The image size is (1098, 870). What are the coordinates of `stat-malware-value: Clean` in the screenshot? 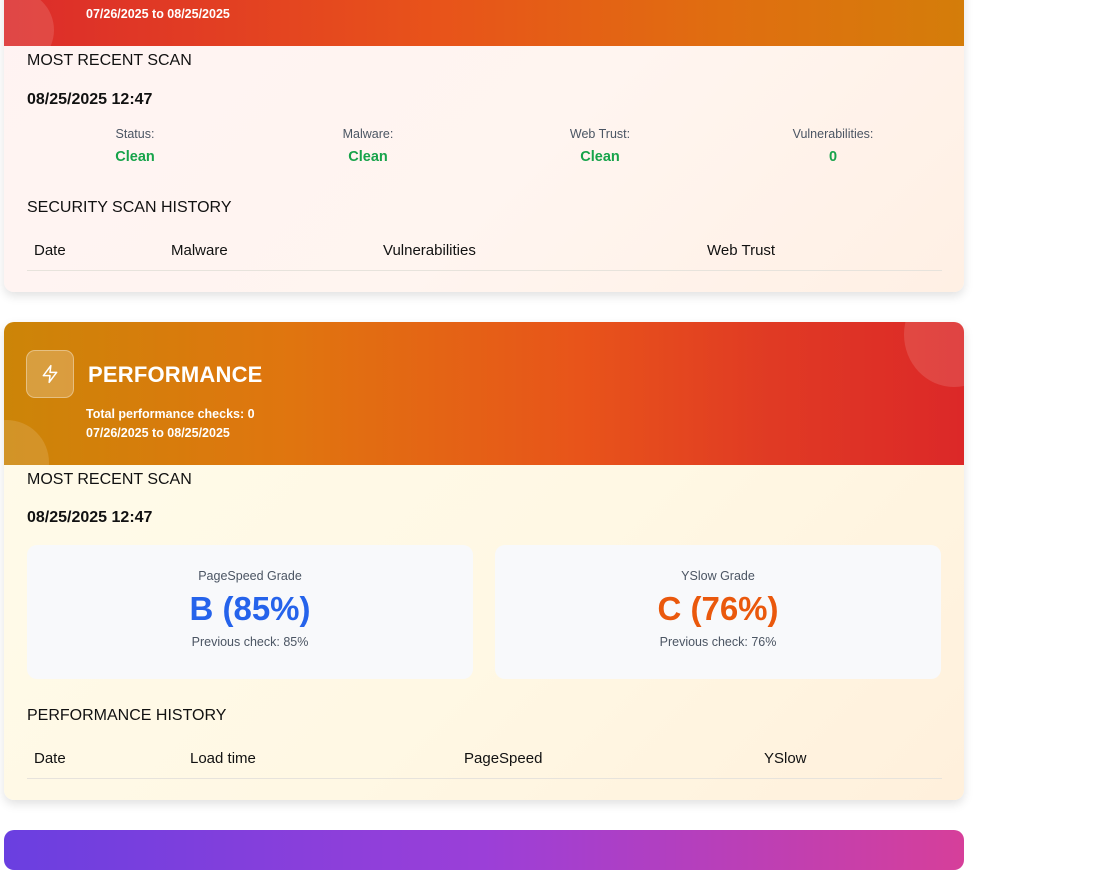 It's located at (368, 157).